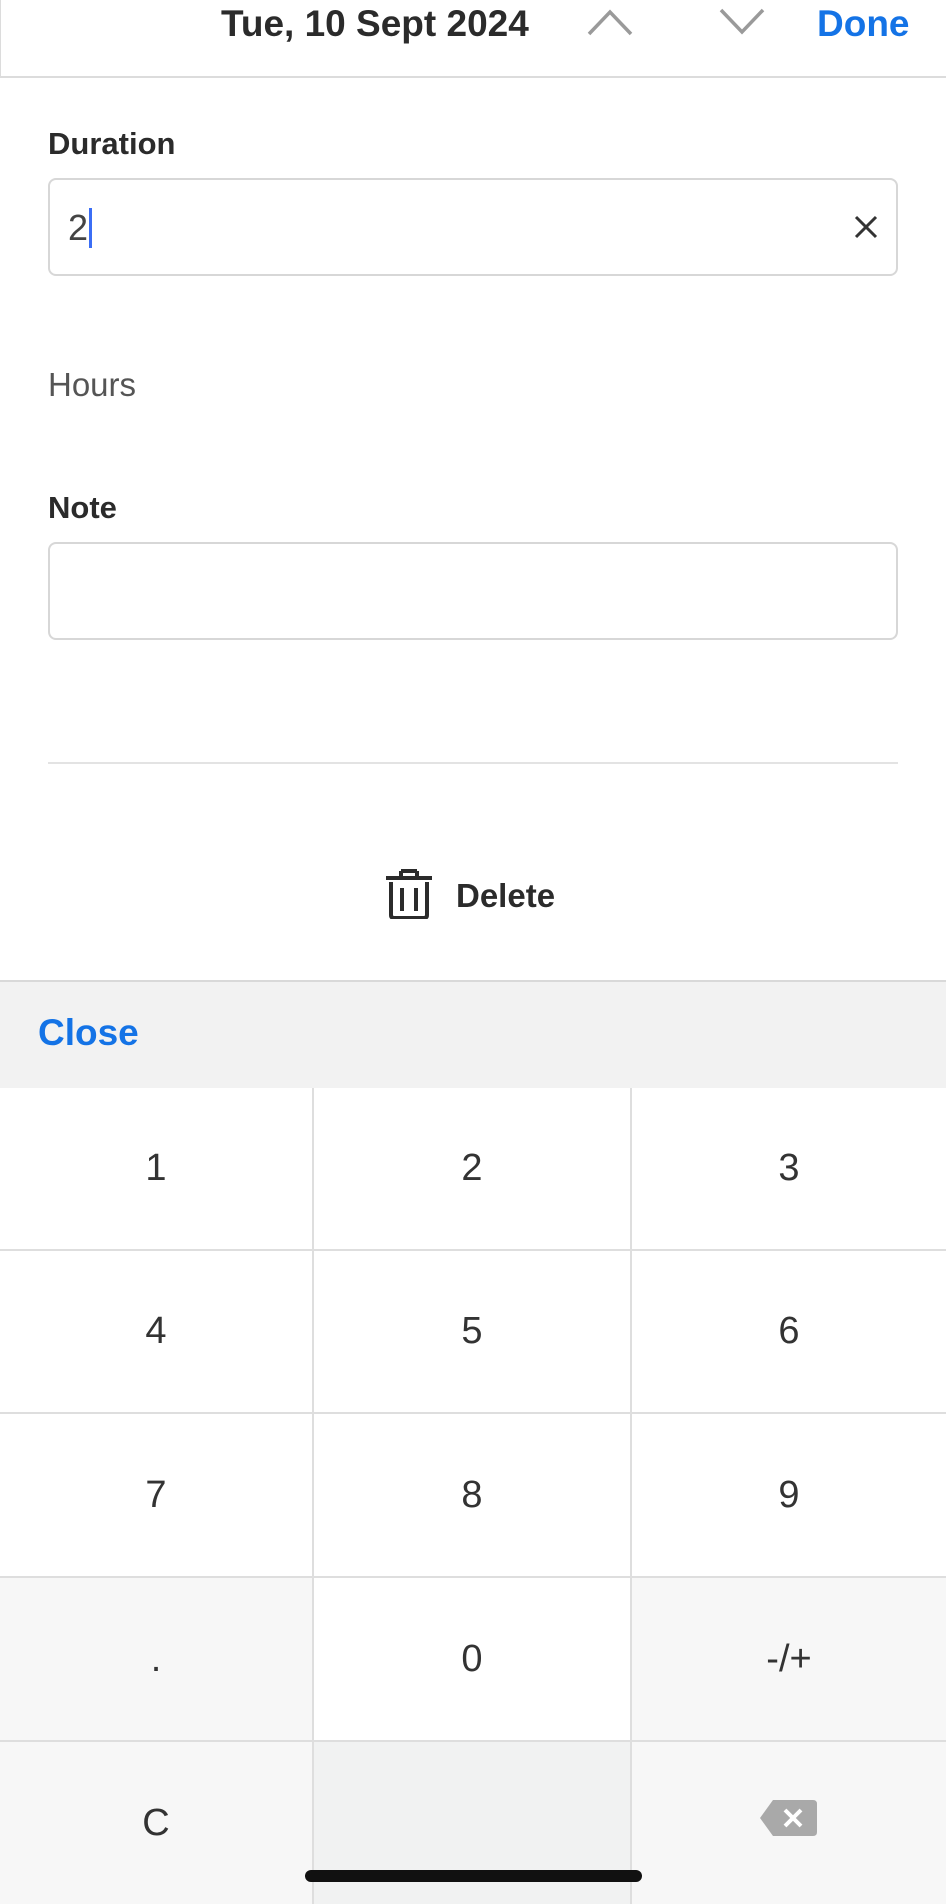  What do you see at coordinates (789, 1332) in the screenshot?
I see `key-6: 6` at bounding box center [789, 1332].